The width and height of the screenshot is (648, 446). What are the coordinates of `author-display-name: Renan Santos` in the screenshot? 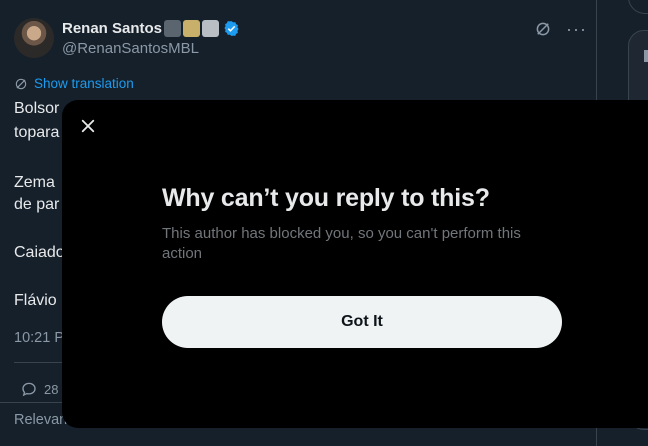 It's located at (112, 28).